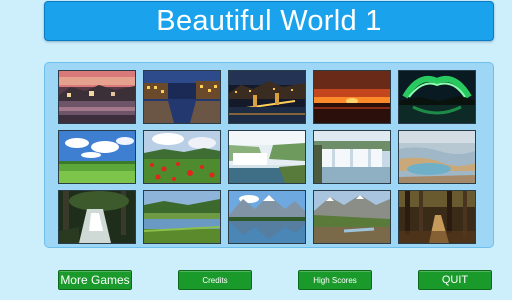  I want to click on town-lake-sunset-image, so click(97, 97).